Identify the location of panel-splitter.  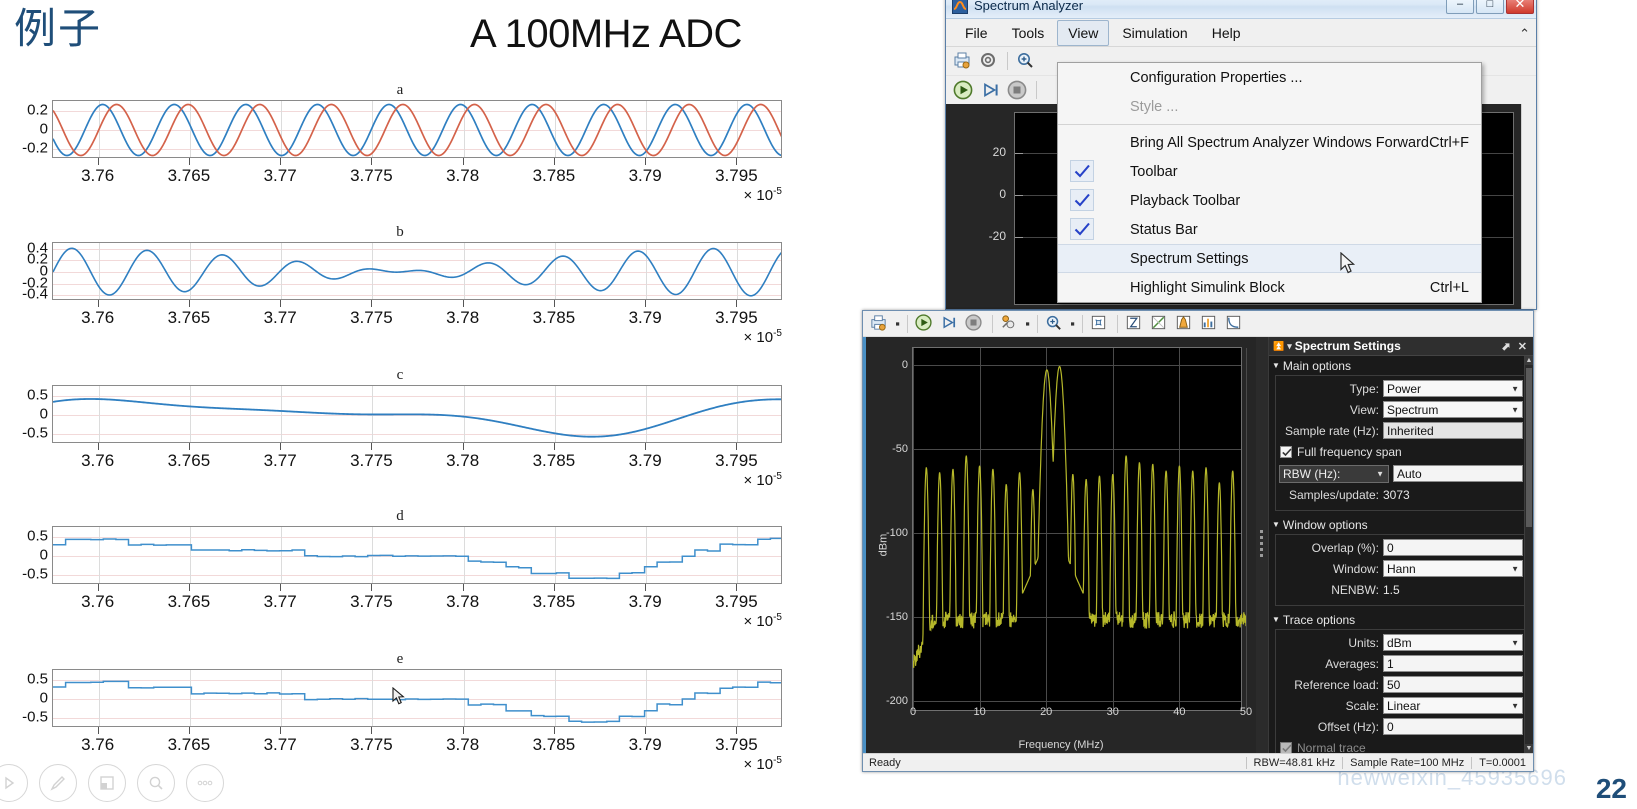
(1262, 545).